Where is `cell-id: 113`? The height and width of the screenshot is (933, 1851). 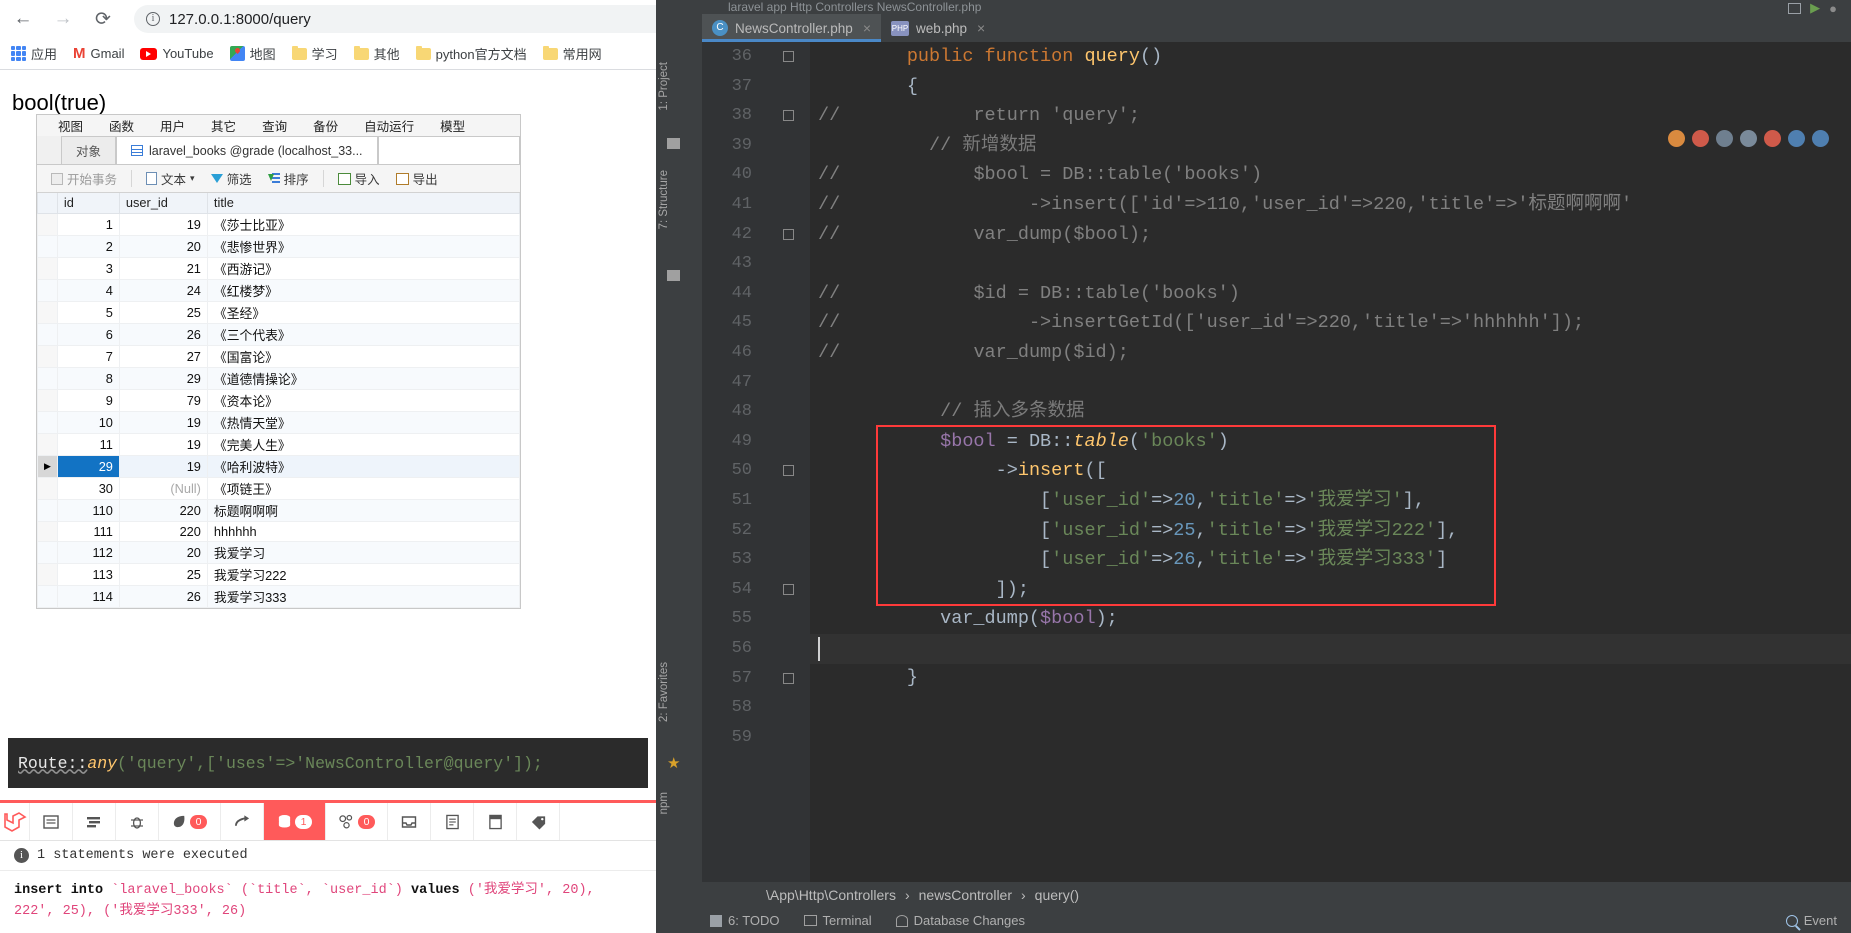
cell-id: 113 is located at coordinates (88, 575).